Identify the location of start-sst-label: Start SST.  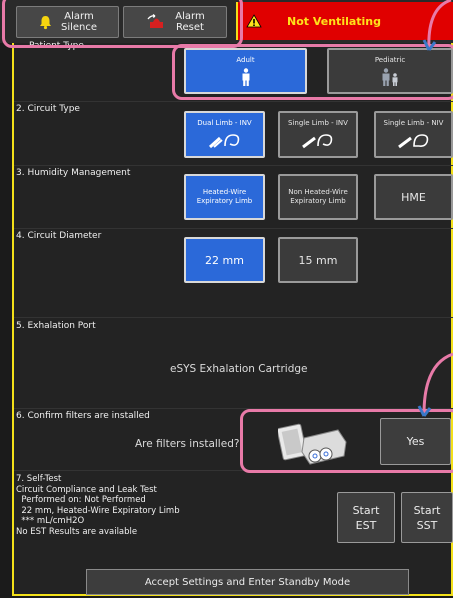
(427, 517).